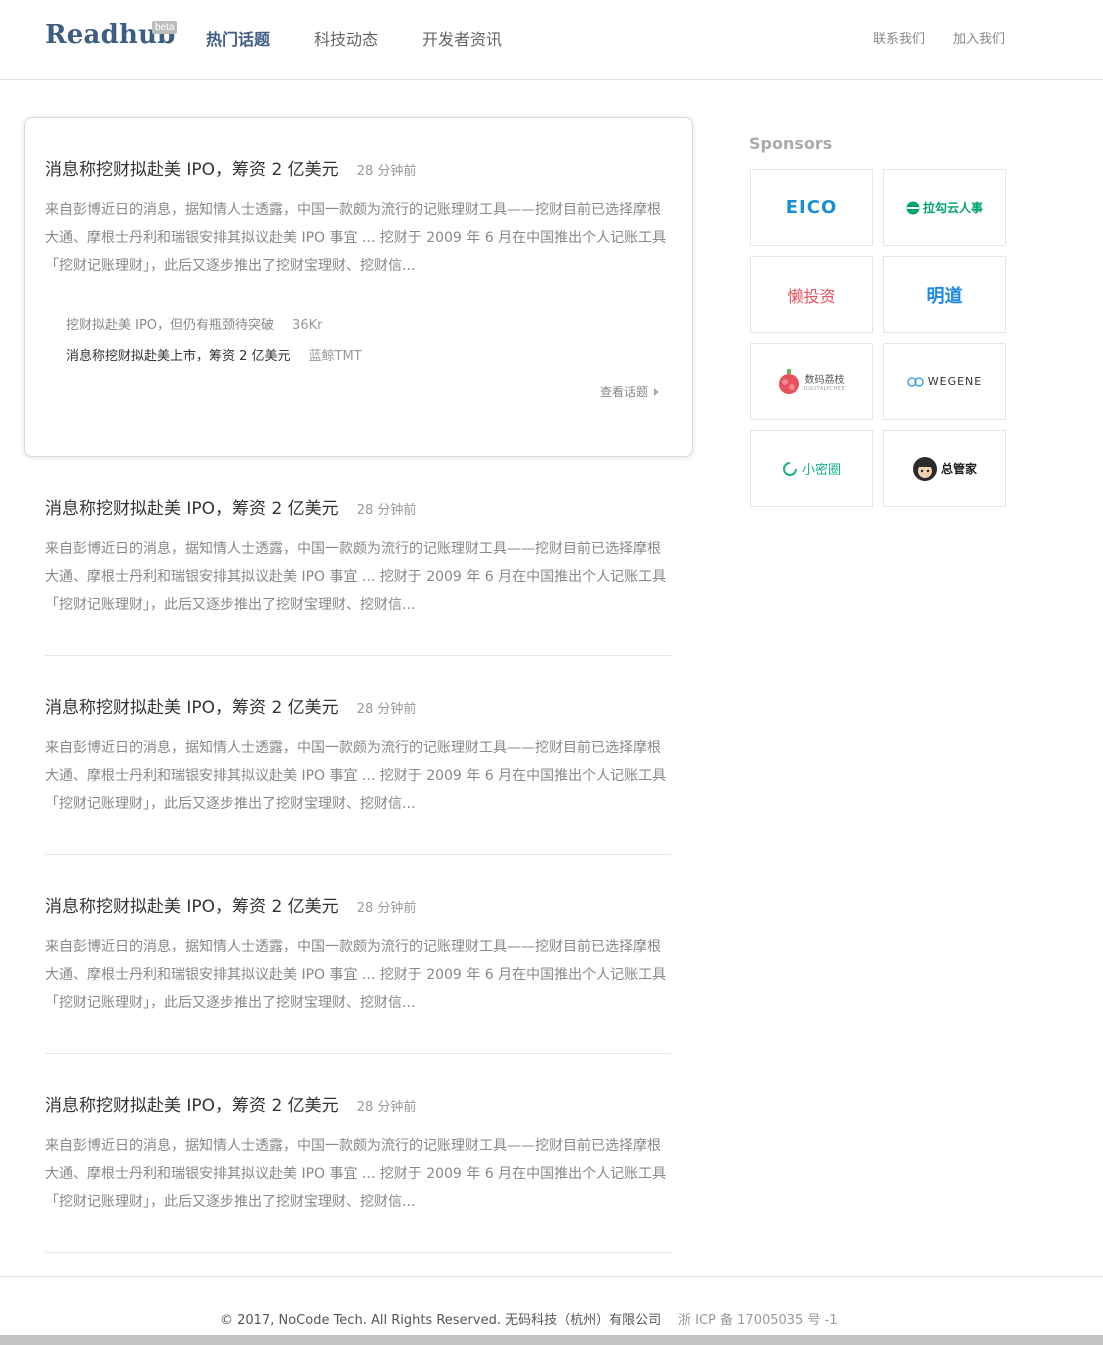 This screenshot has height=1345, width=1103. Describe the element at coordinates (462, 40) in the screenshot. I see `nav-developer-news: 开发者资讯` at that location.